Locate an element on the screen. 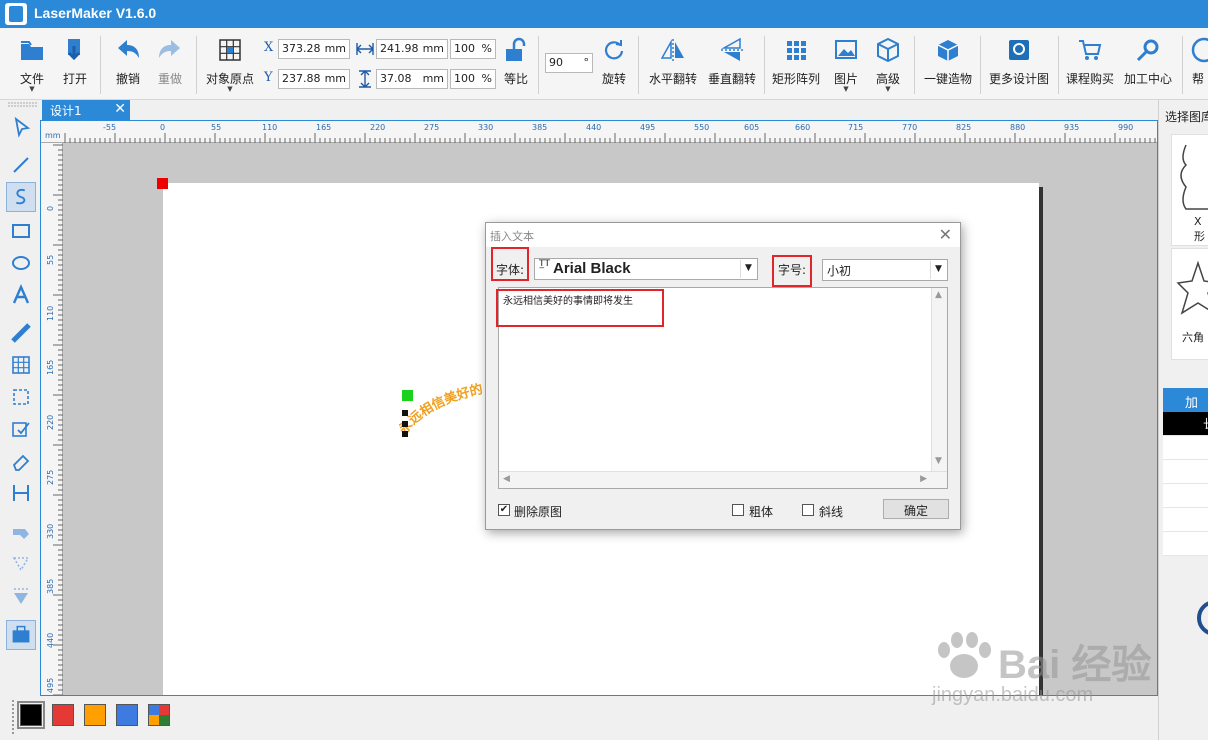 This screenshot has height=740, width=1208. italic-checkbox is located at coordinates (808, 510).